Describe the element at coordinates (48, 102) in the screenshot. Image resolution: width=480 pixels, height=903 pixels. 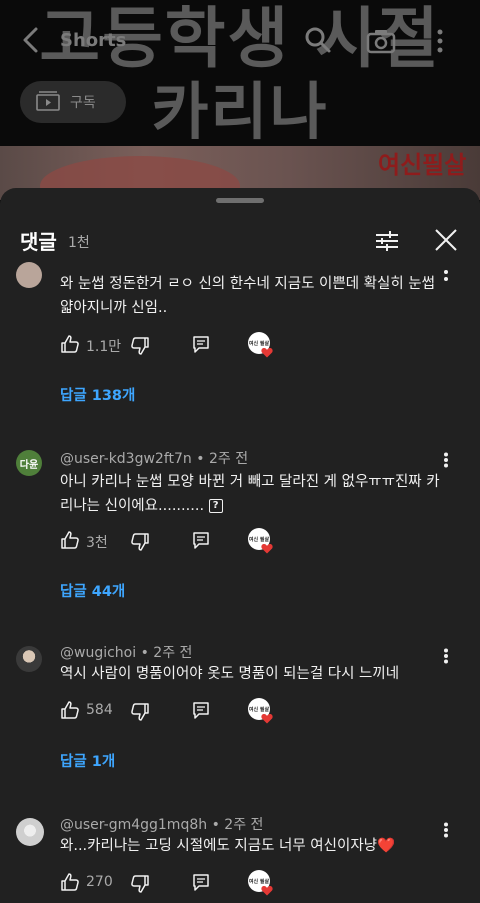
I see `subscriptions-icon` at that location.